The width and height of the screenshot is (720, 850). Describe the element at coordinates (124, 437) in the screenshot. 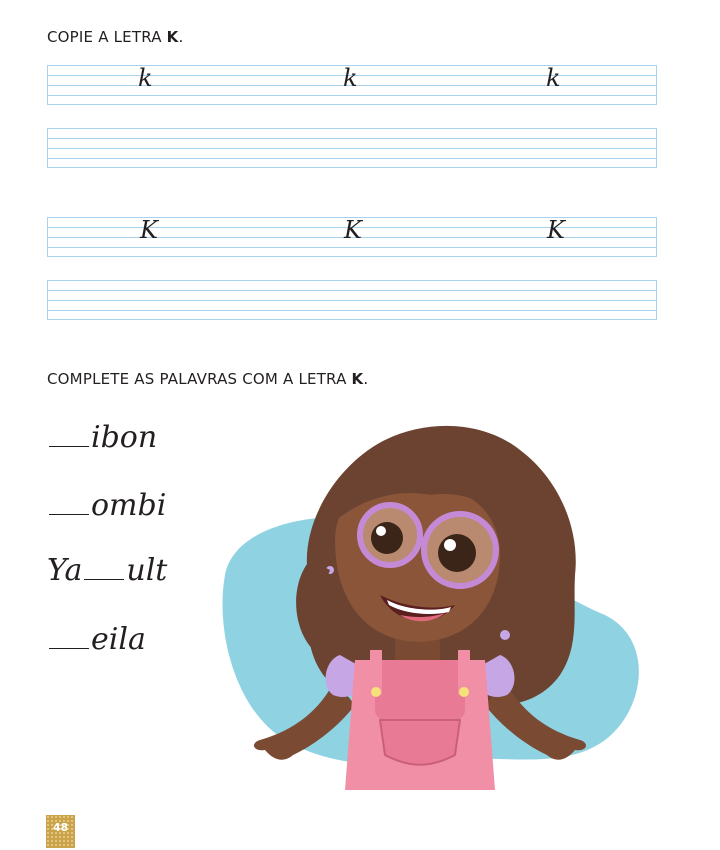

I see `word-ending: ibon` at that location.